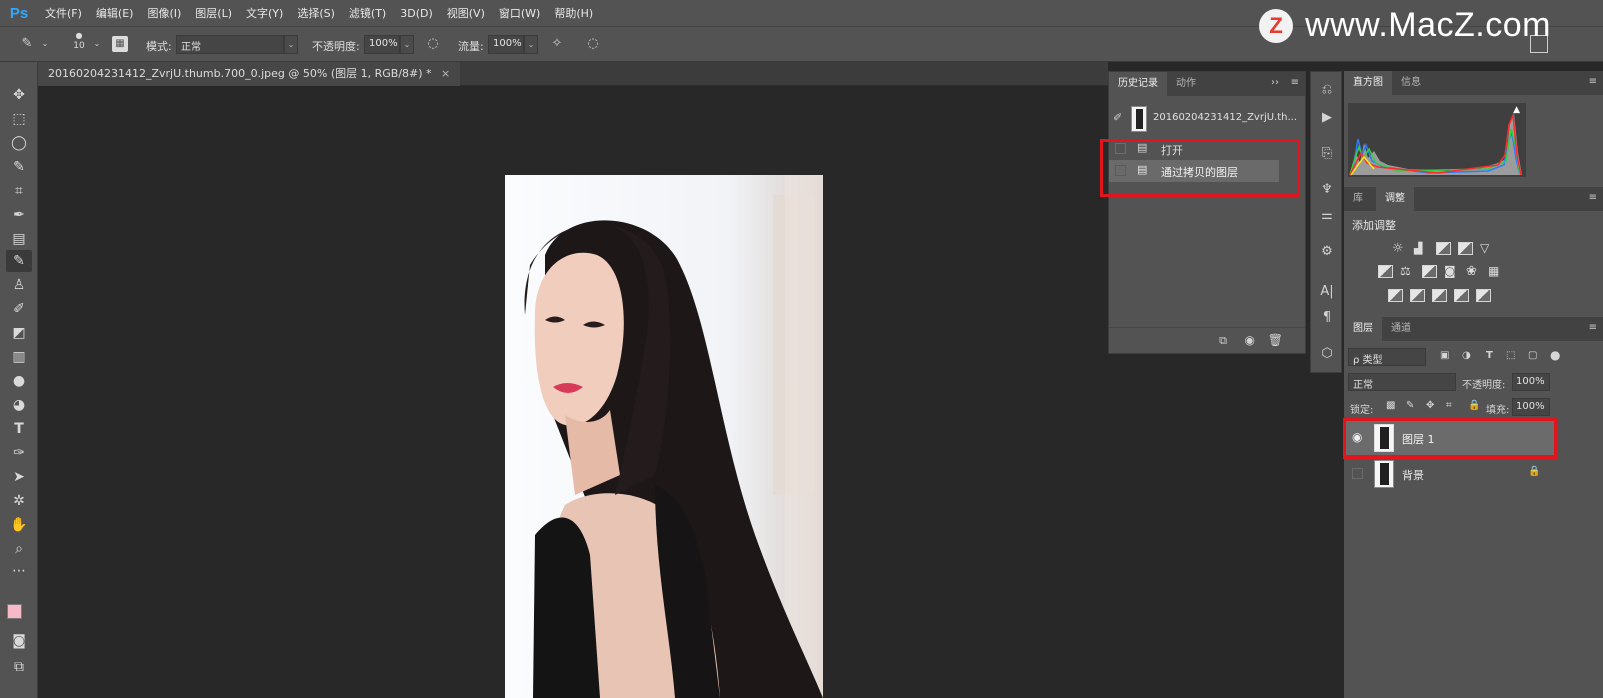  What do you see at coordinates (1531, 407) in the screenshot?
I see `fill-field: 100%` at bounding box center [1531, 407].